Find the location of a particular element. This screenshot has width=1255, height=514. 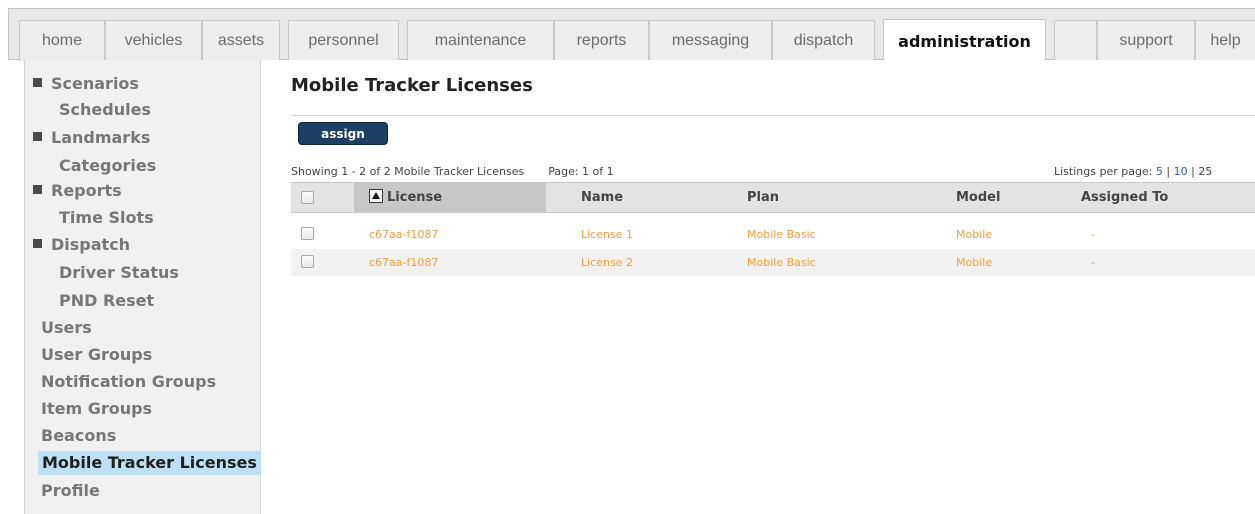

sidebar-item-pnd-reset: PND Reset is located at coordinates (106, 300).